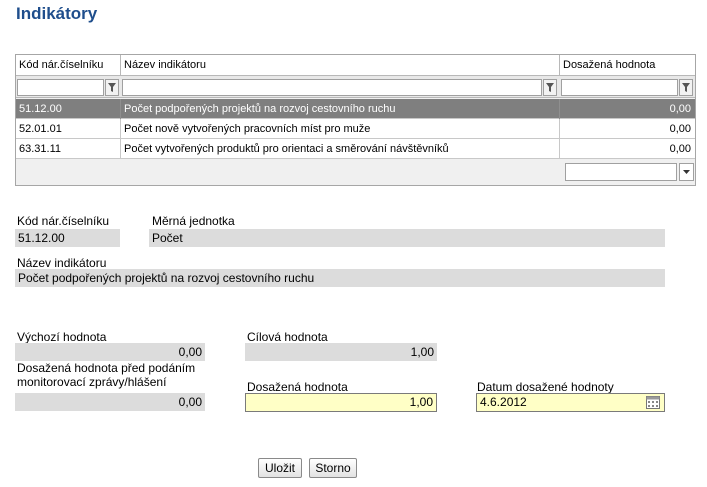 The image size is (707, 487). Describe the element at coordinates (57, 13) in the screenshot. I see `page-title: Indikátory` at that location.